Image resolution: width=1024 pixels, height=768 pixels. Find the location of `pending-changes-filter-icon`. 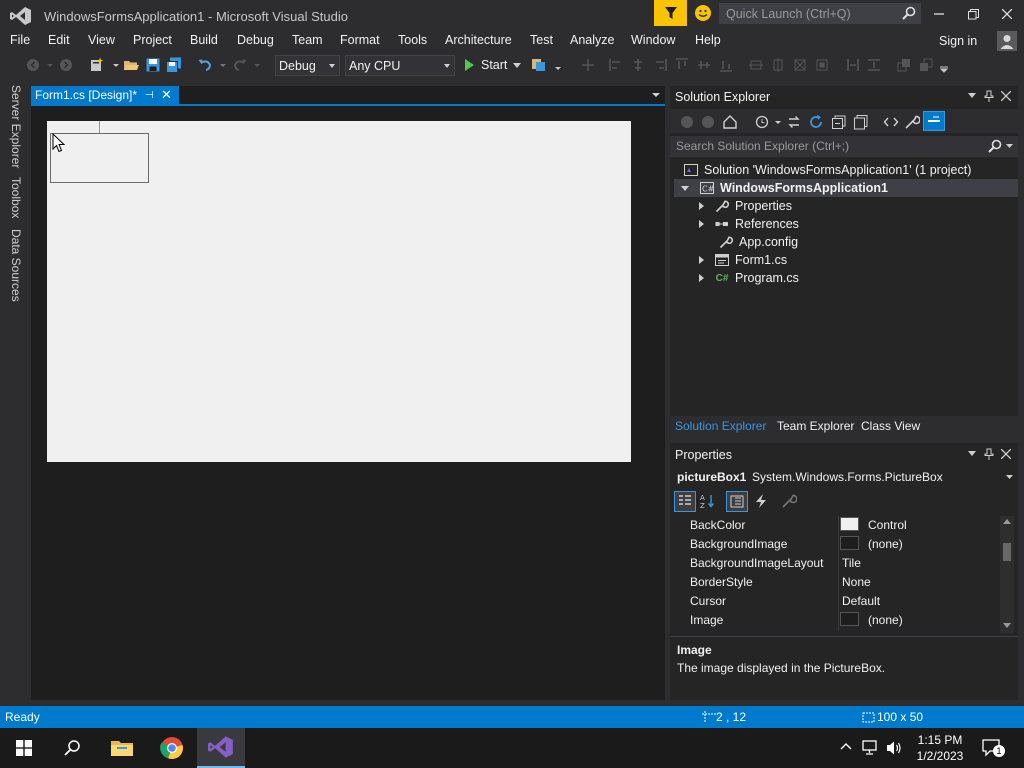

pending-changes-filter-icon is located at coordinates (762, 122).